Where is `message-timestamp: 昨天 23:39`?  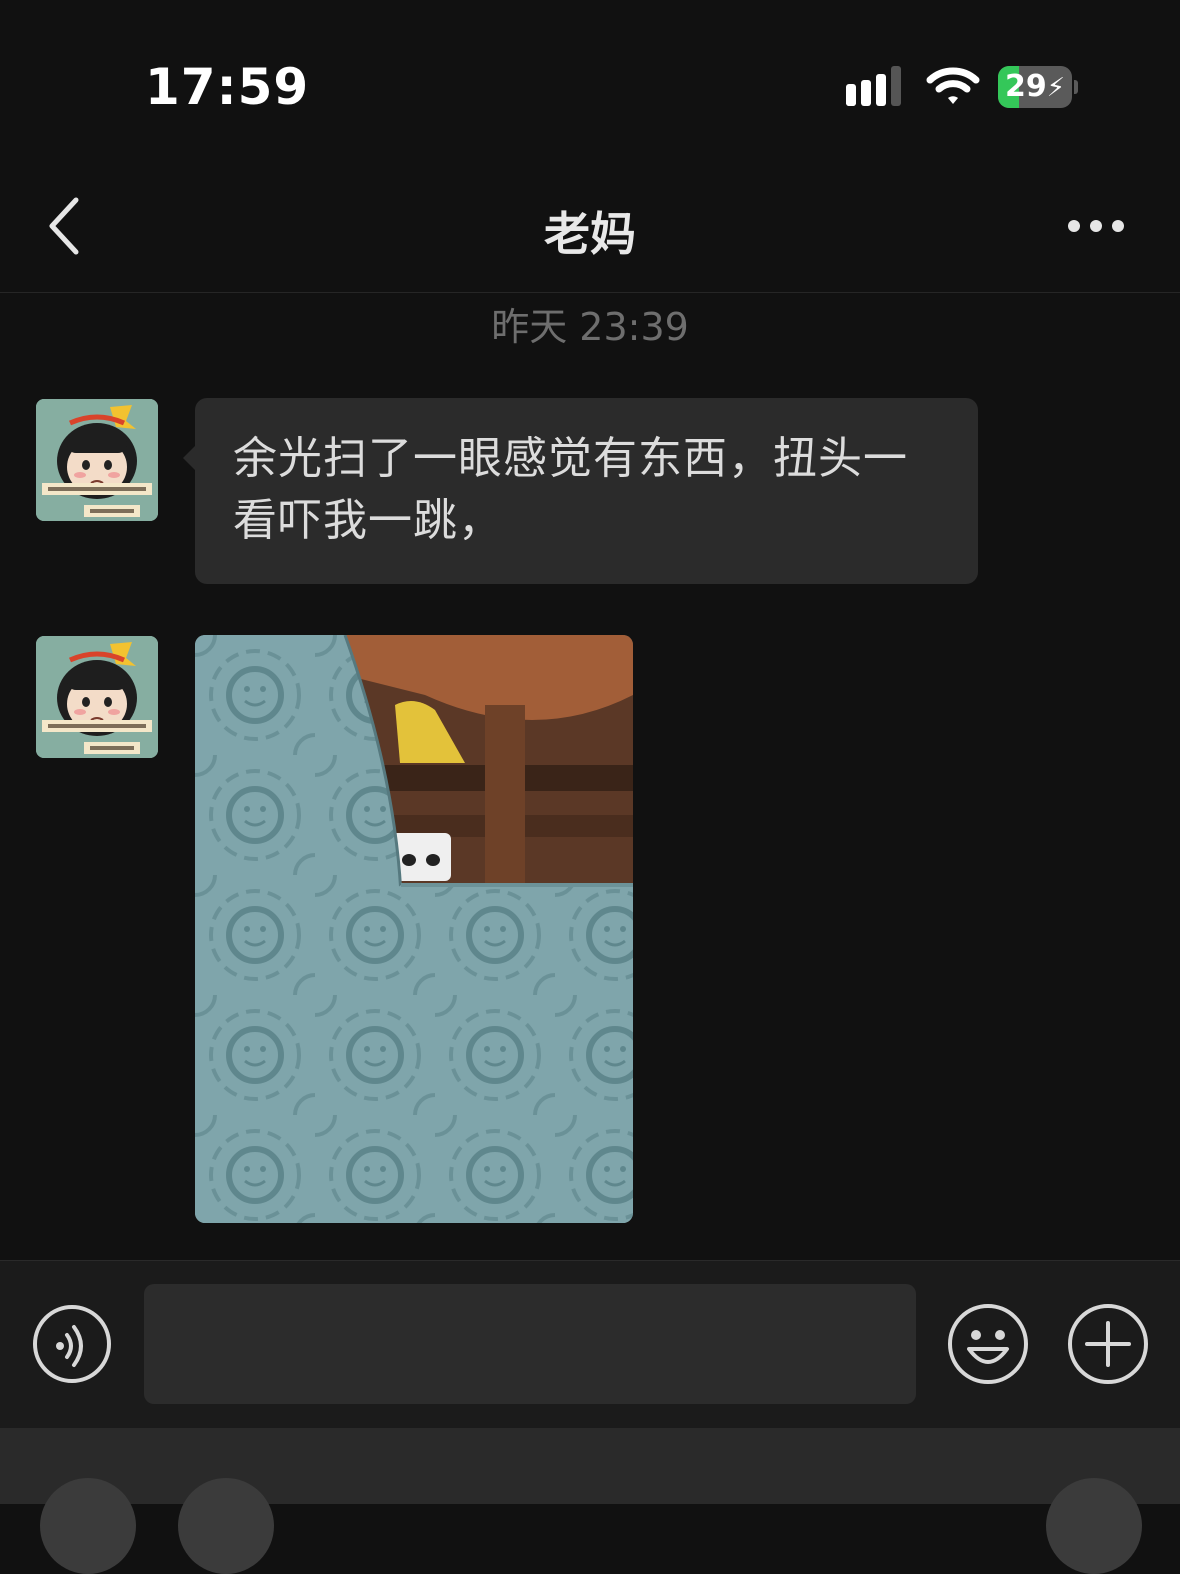
message-timestamp: 昨天 23:39 is located at coordinates (590, 327).